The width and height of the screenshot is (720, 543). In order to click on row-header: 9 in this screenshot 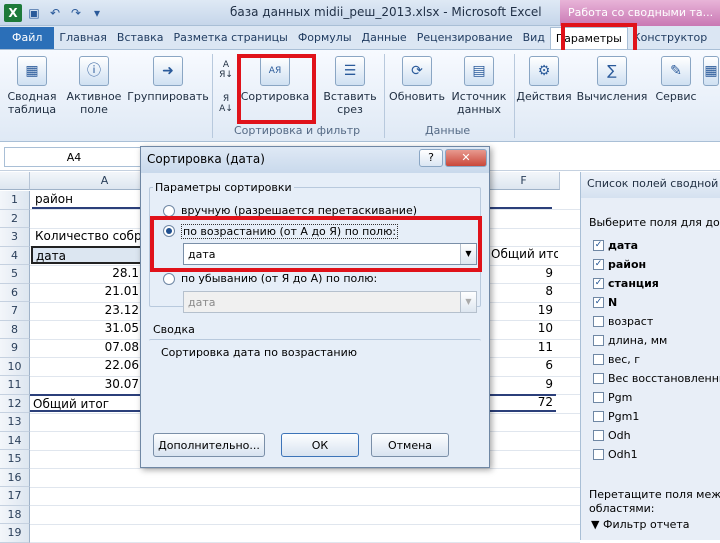, I will do `click(15, 348)`.